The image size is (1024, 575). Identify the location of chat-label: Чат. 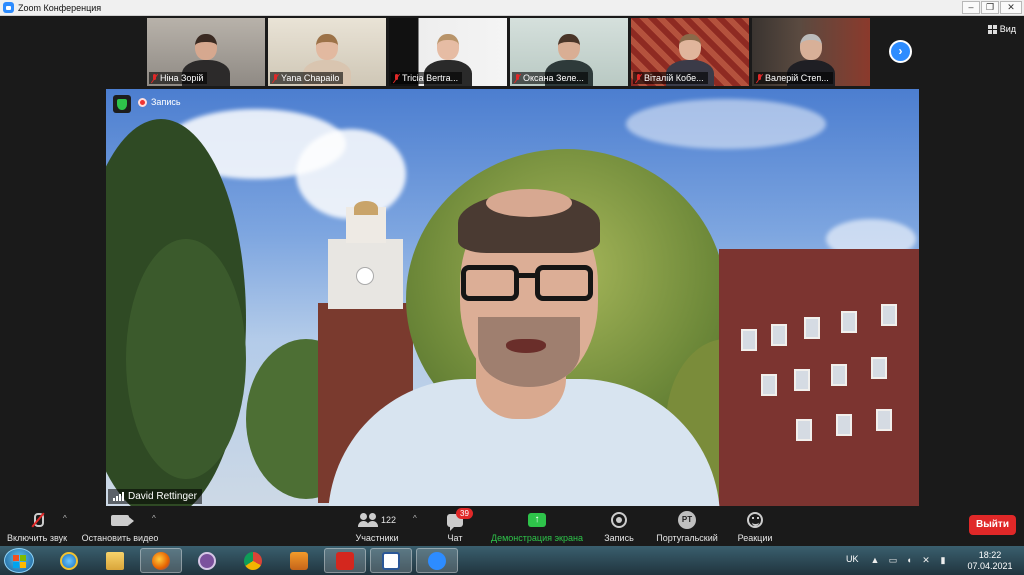
(455, 538).